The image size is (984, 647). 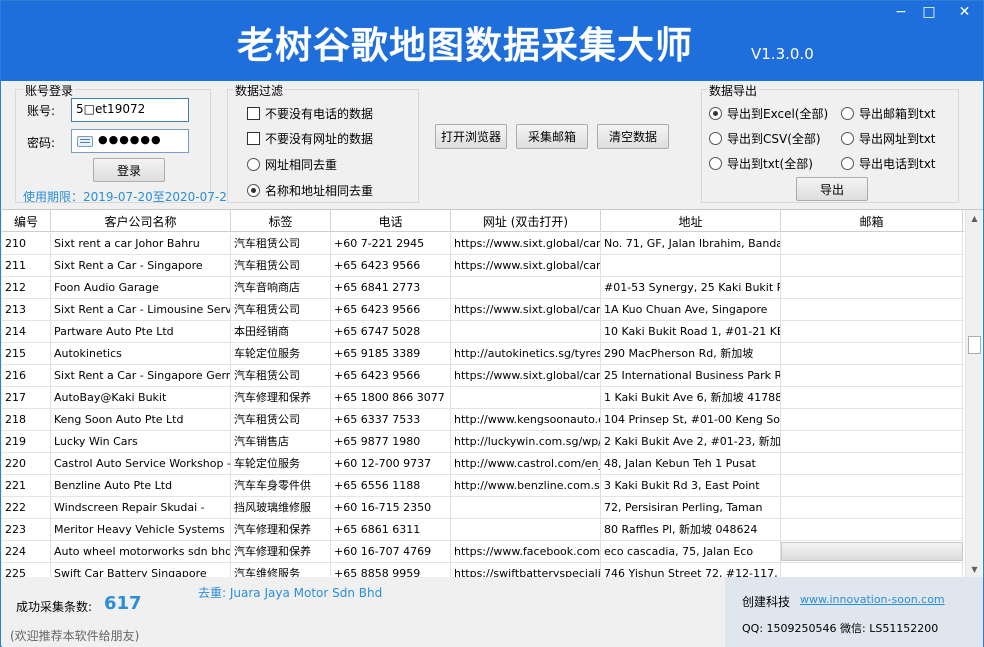 What do you see at coordinates (691, 353) in the screenshot?
I see `cell-address: 290 MacPherson Rd, 新加坡` at bounding box center [691, 353].